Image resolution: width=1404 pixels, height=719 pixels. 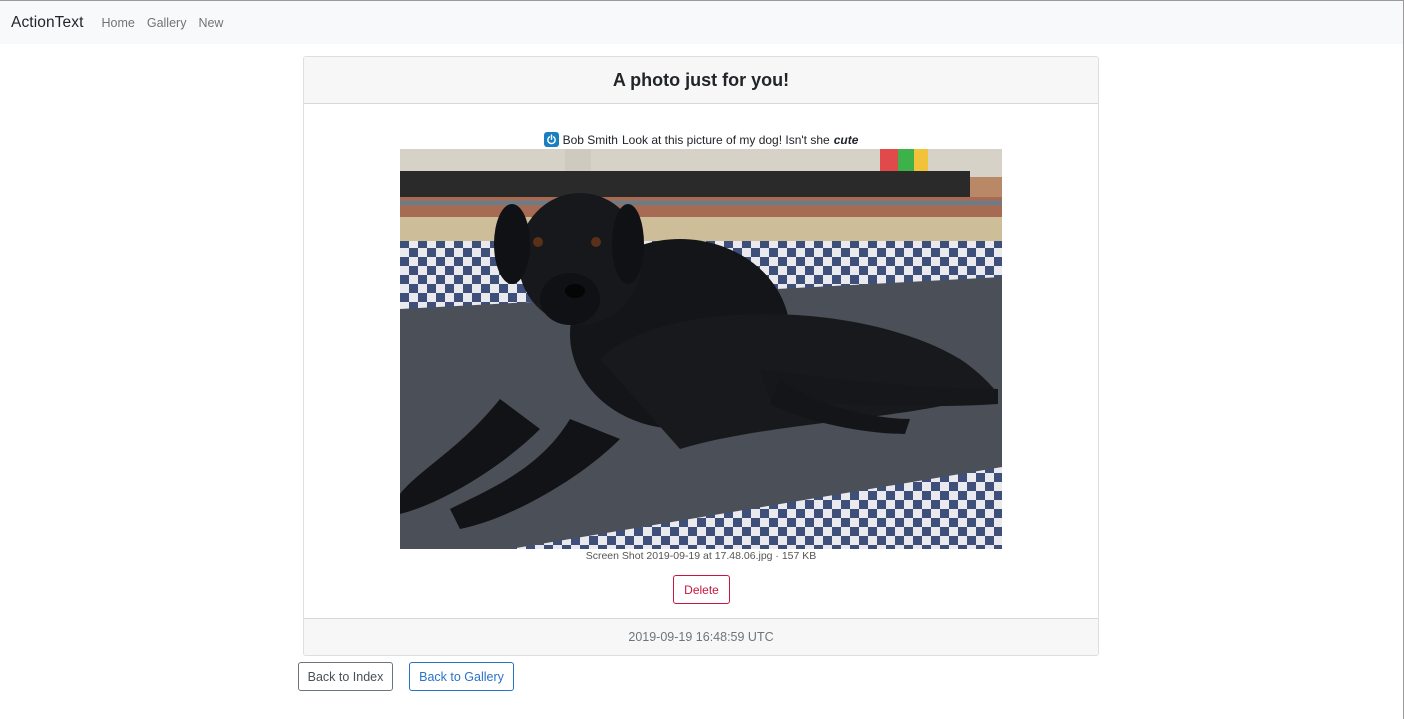 What do you see at coordinates (210, 23) in the screenshot?
I see `nav-link-new: New` at bounding box center [210, 23].